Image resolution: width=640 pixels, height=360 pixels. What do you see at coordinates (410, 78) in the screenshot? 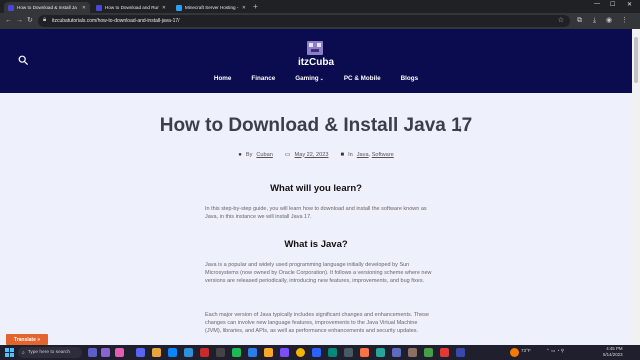
I see `nav-blogs: Blogs` at bounding box center [410, 78].